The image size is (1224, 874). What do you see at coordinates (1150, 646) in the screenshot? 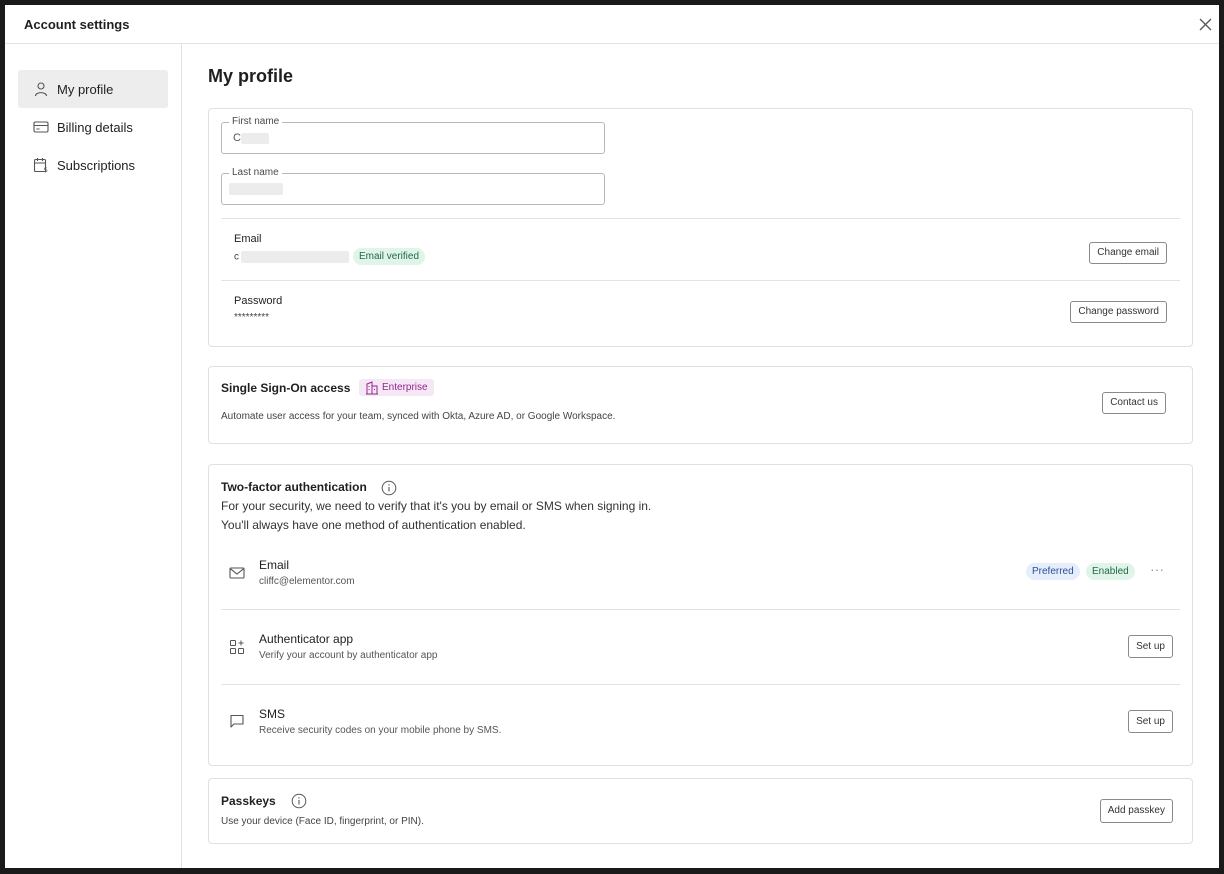
I see `setup-authenticator-button: Set up` at bounding box center [1150, 646].